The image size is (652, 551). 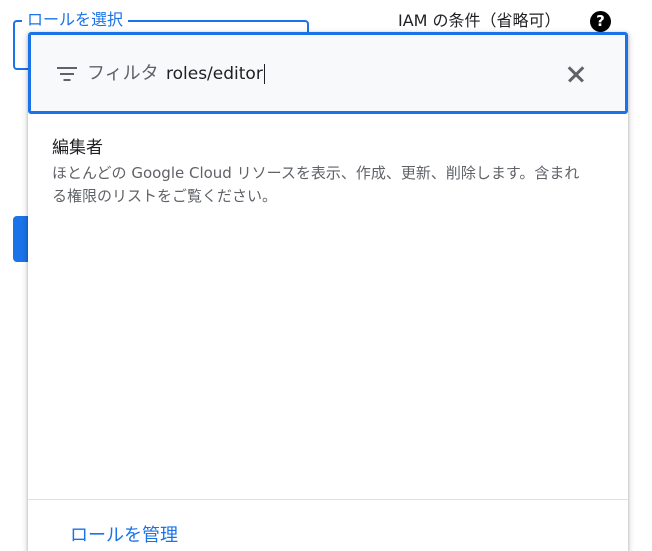 I want to click on filter-label: フィルタ, so click(x=123, y=73).